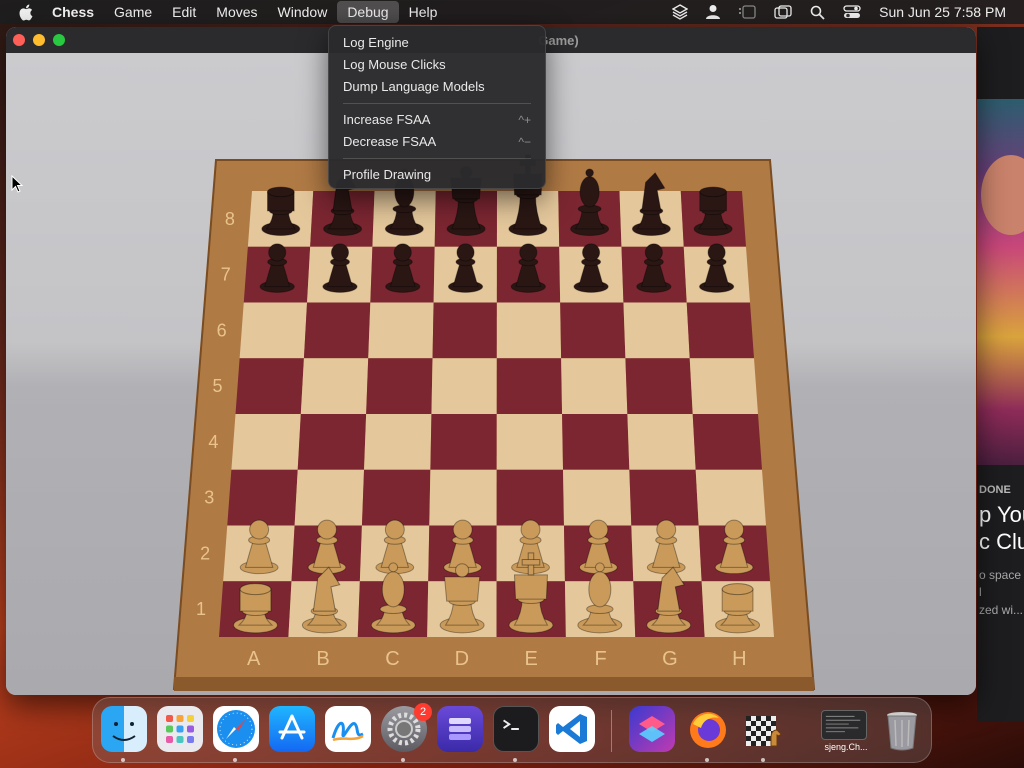 The image size is (1024, 768). Describe the element at coordinates (530, 442) in the screenshot. I see `board-square-e4` at that location.